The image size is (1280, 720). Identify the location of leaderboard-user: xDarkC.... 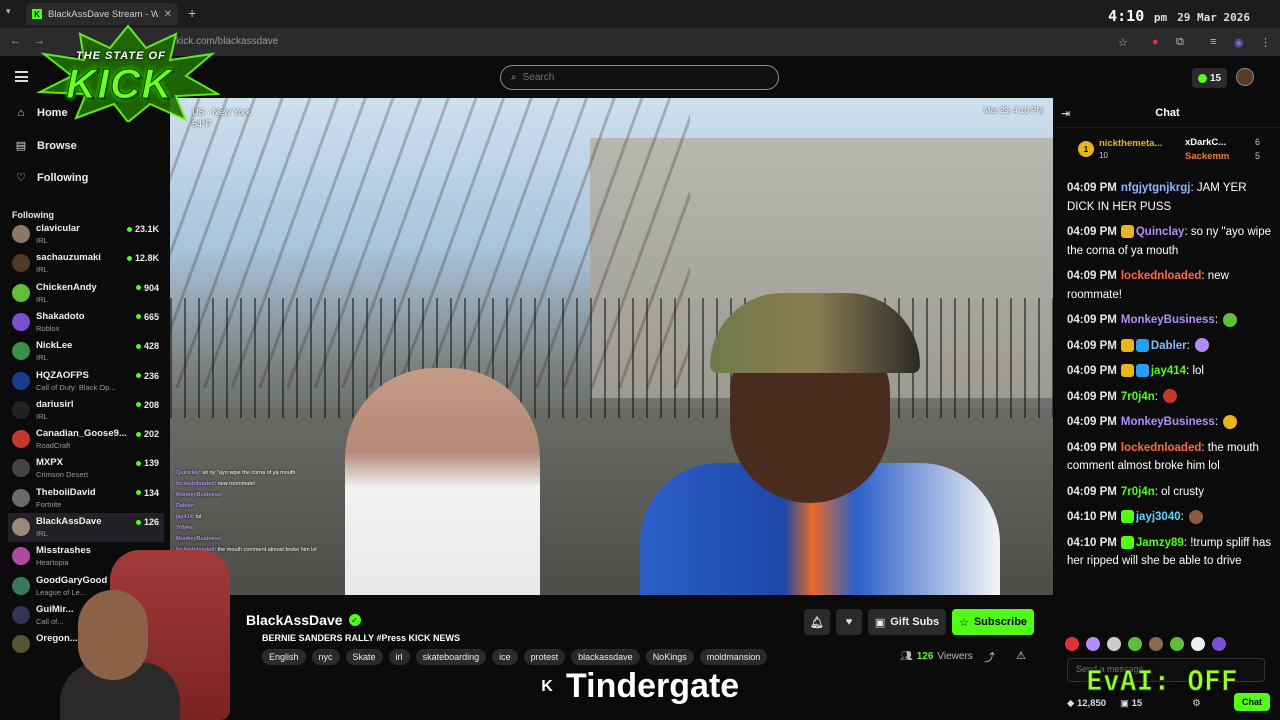
(1205, 142).